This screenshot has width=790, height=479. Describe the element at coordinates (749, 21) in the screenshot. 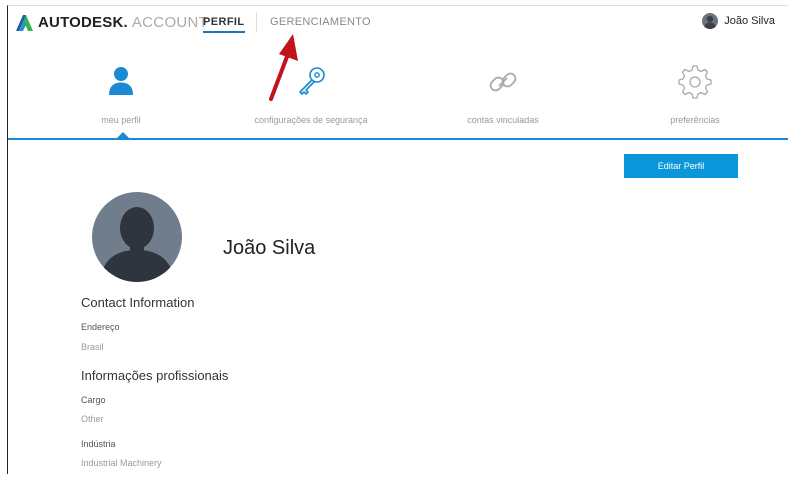

I see `user-name: João Silva` at that location.